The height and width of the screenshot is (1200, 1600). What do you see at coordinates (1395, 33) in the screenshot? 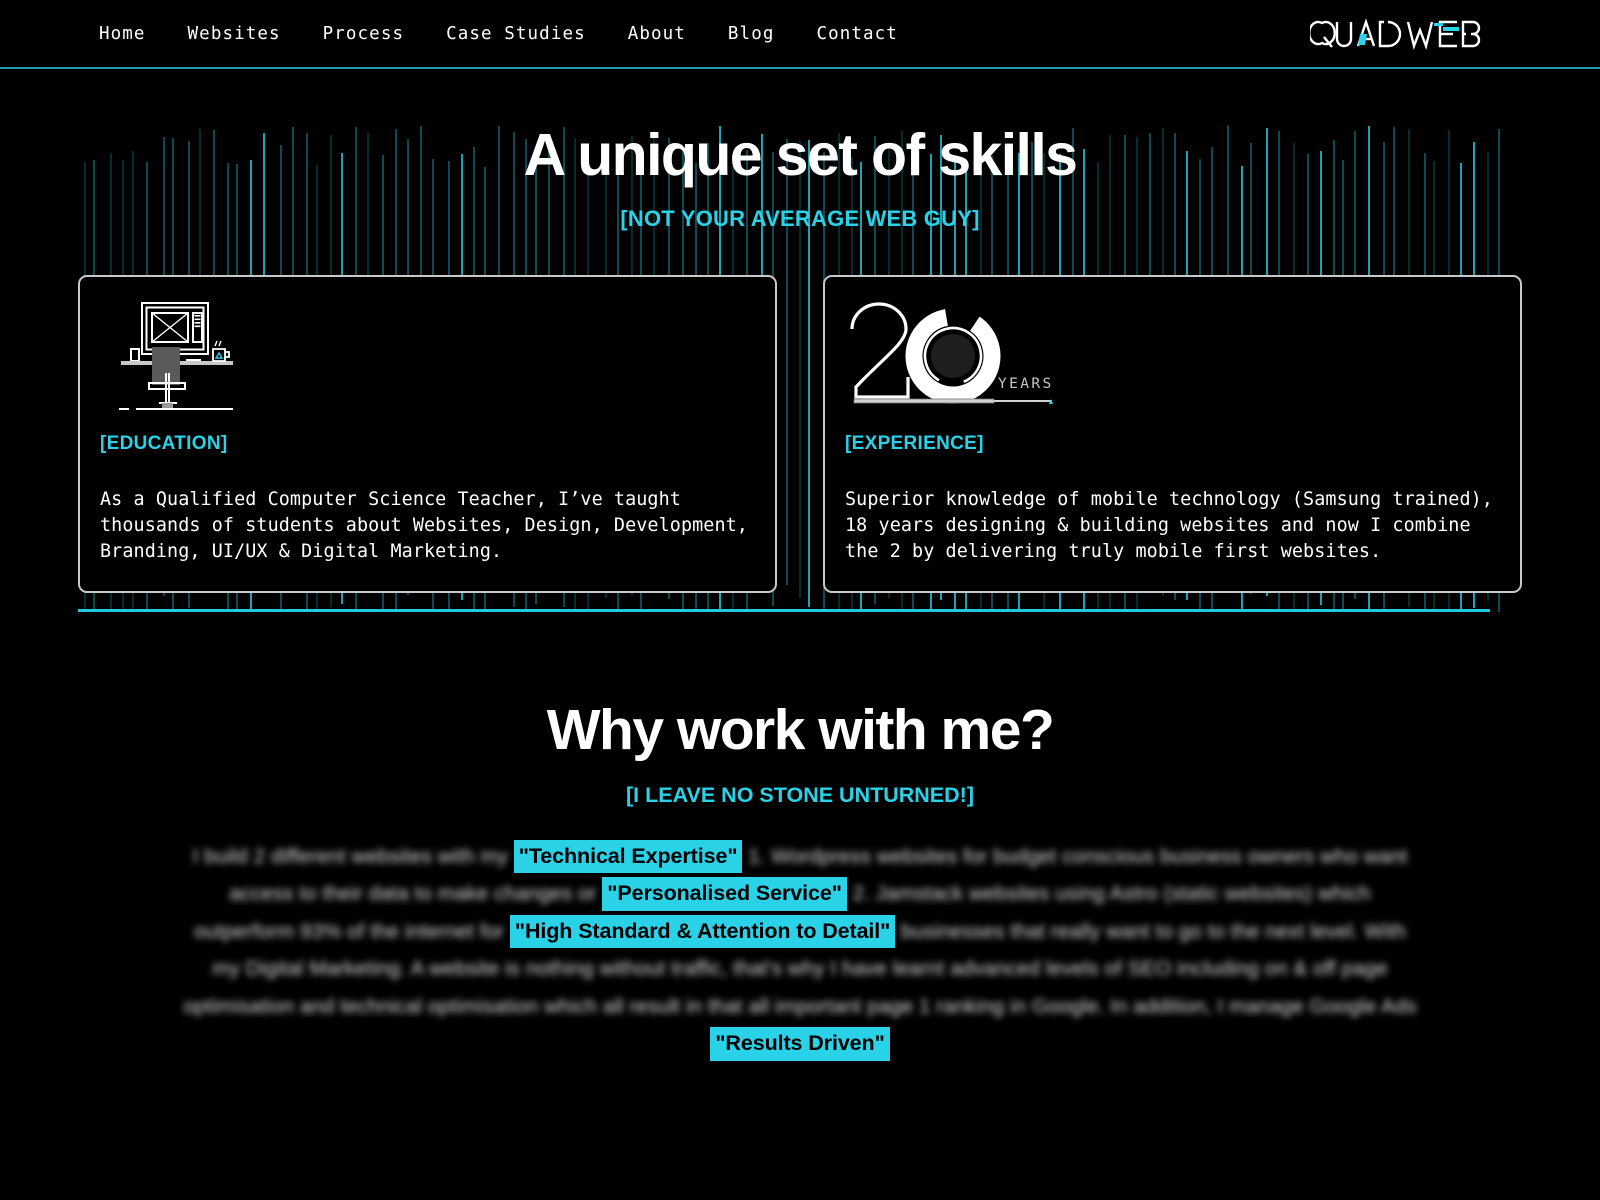
I see `quad-web-logo-icon` at bounding box center [1395, 33].